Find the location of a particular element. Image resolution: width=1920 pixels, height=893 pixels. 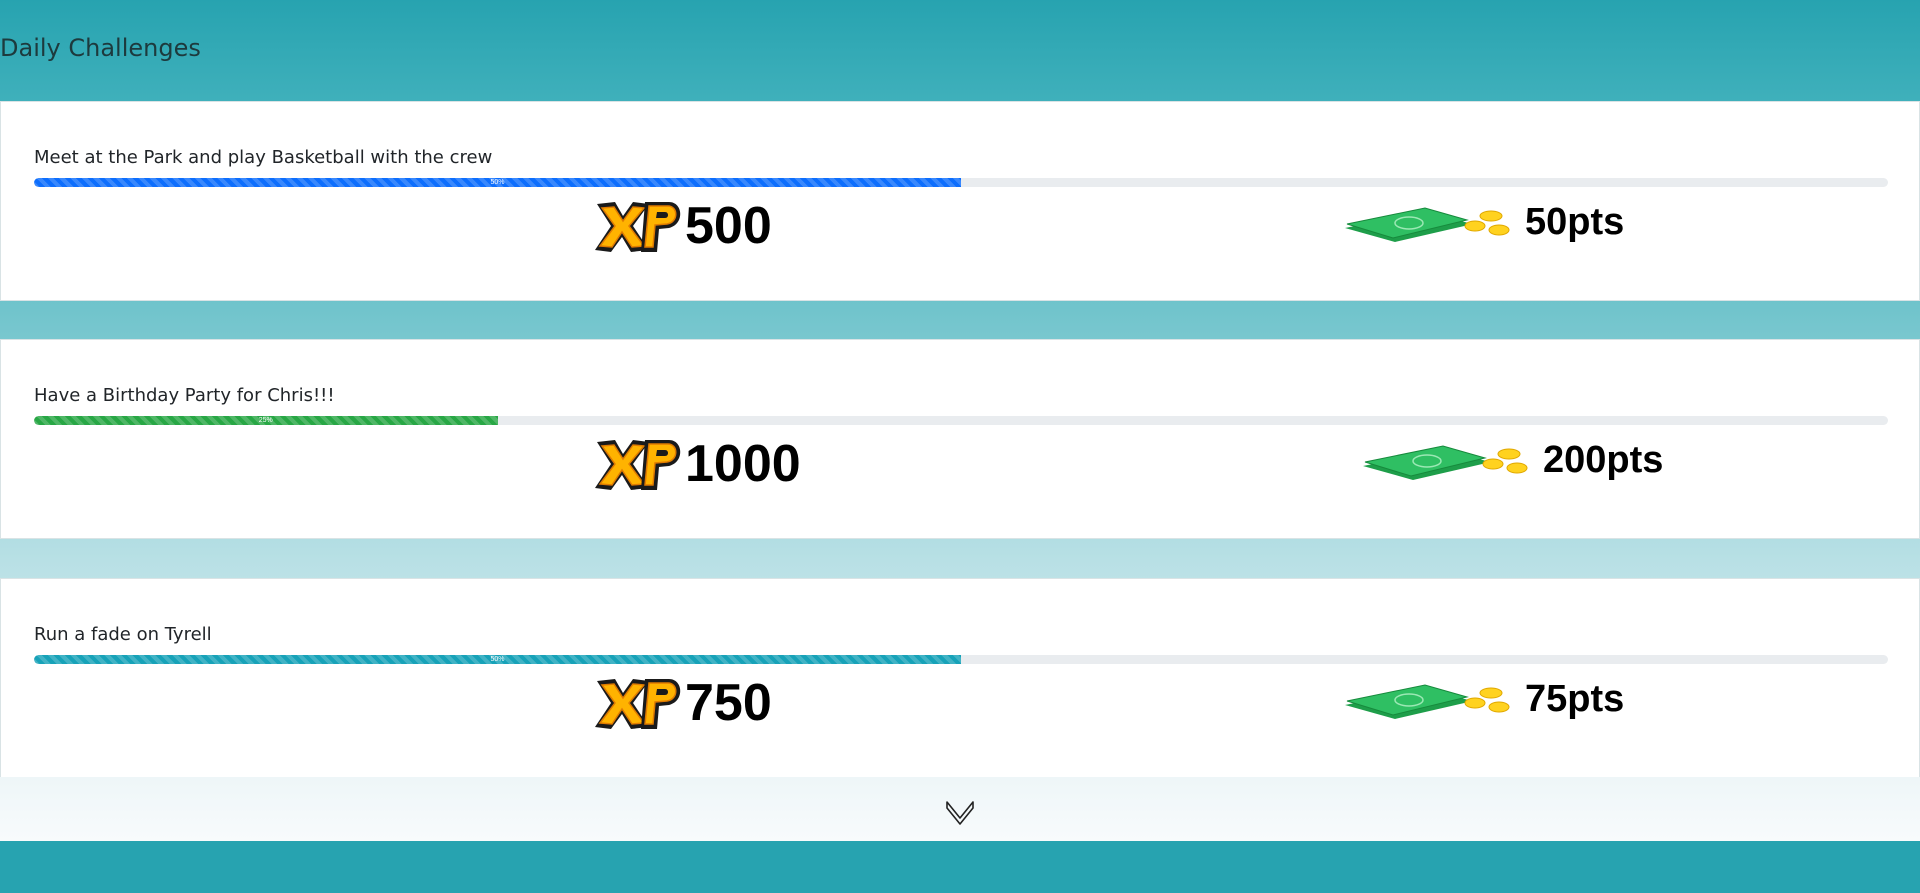

progress-label: 25% is located at coordinates (265, 420).